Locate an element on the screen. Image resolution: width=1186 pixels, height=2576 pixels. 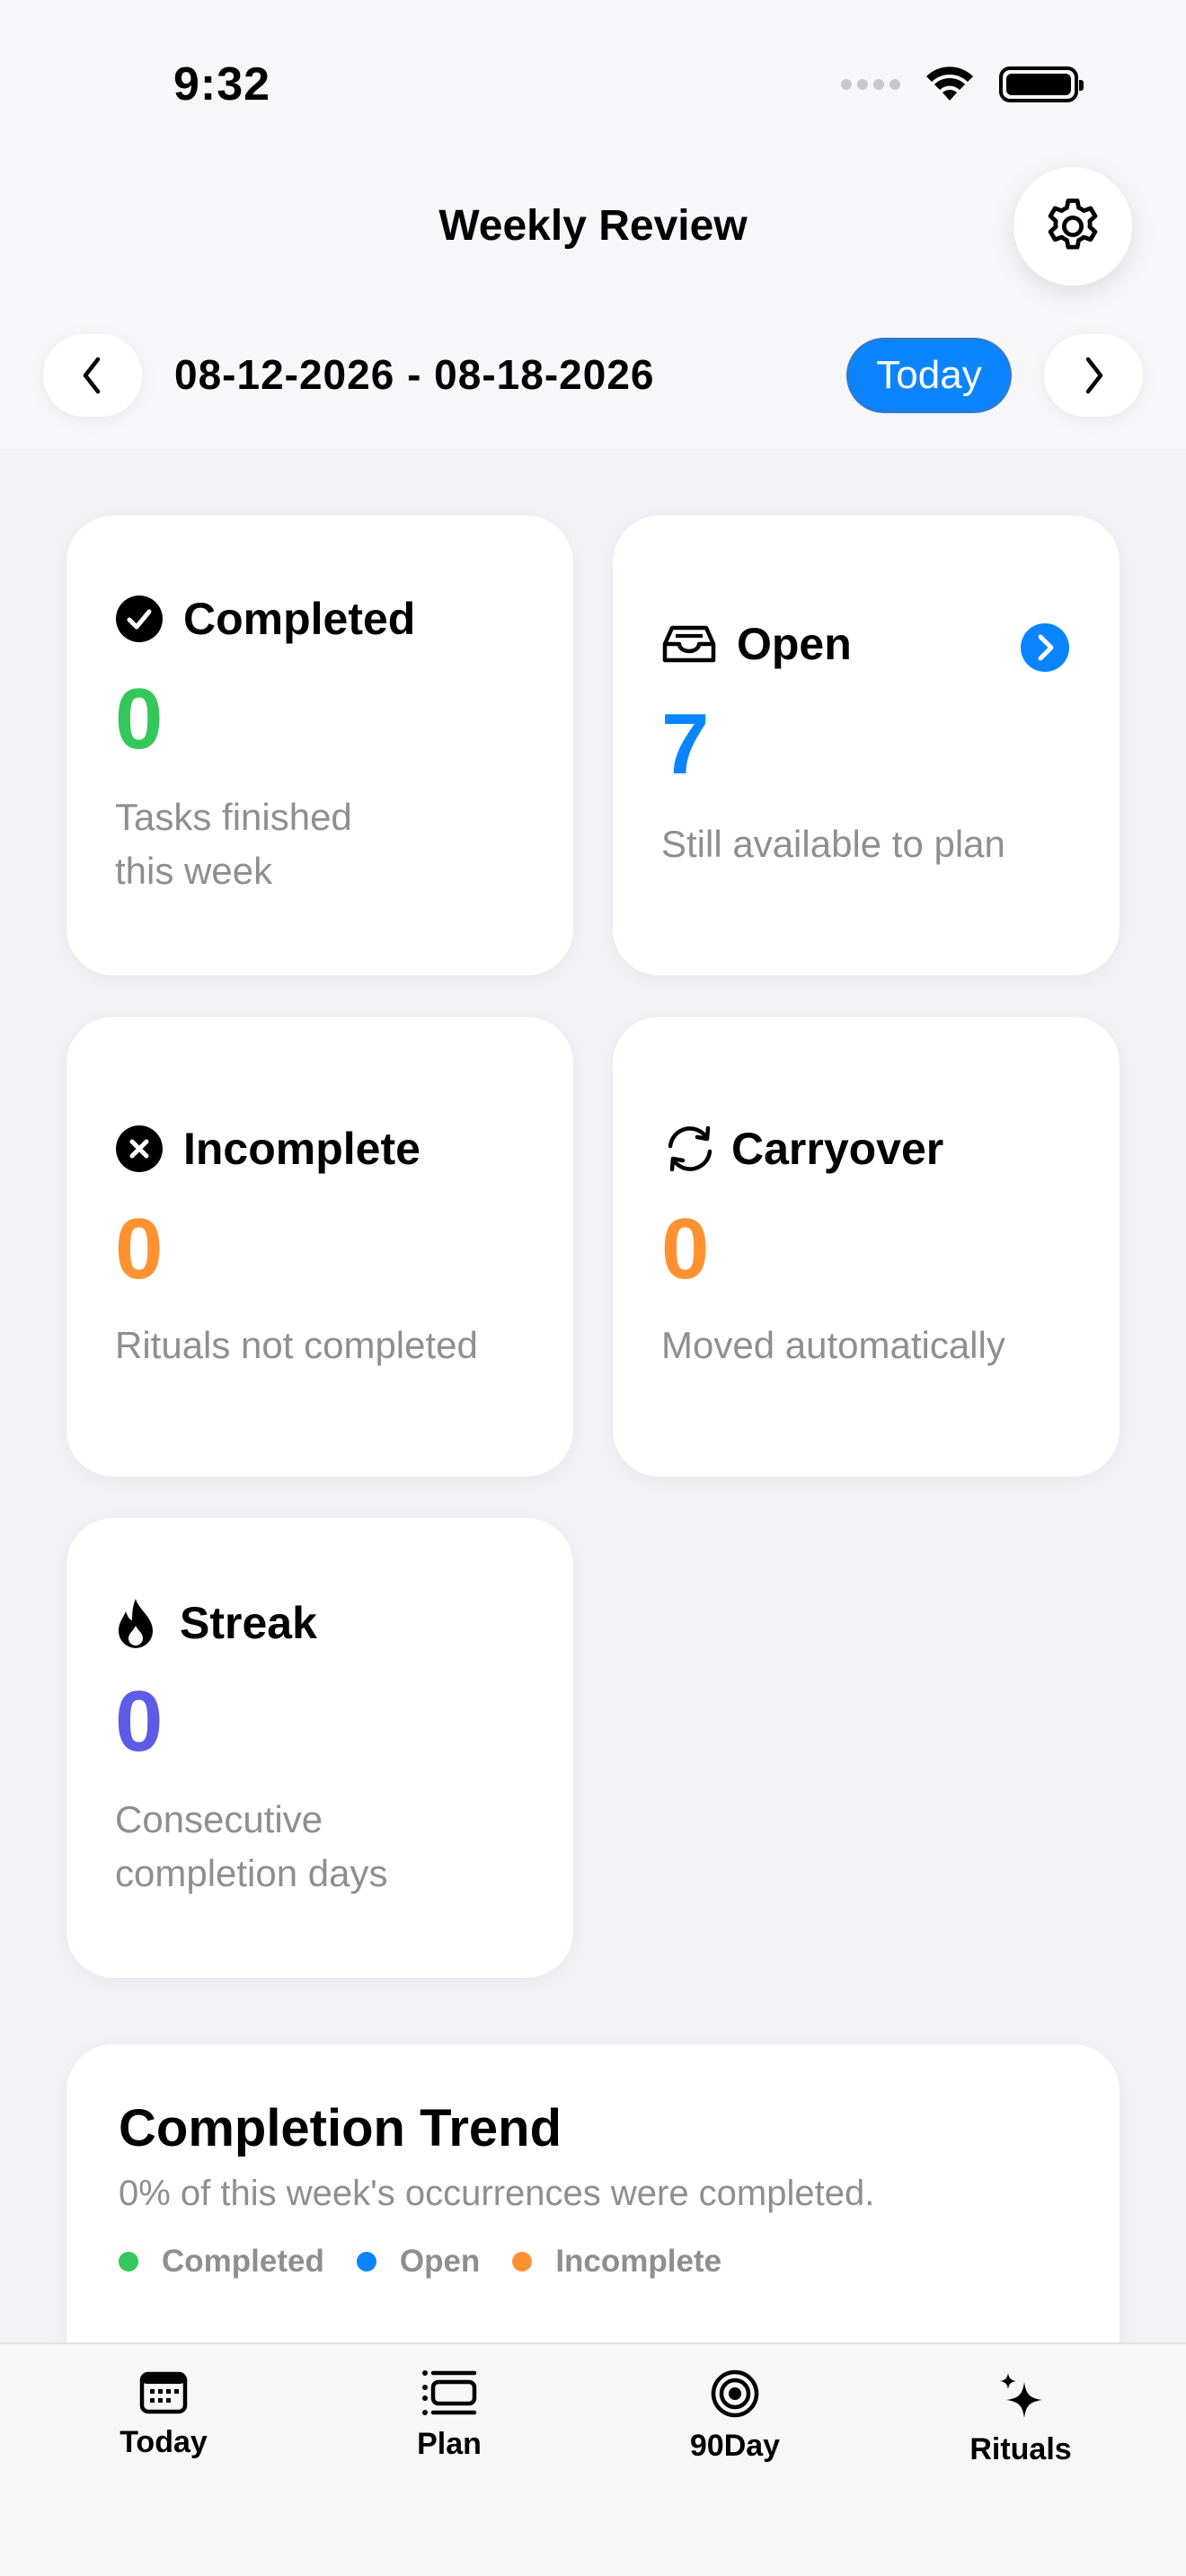
carryover-description: Moved automatically is located at coordinates (833, 1345).